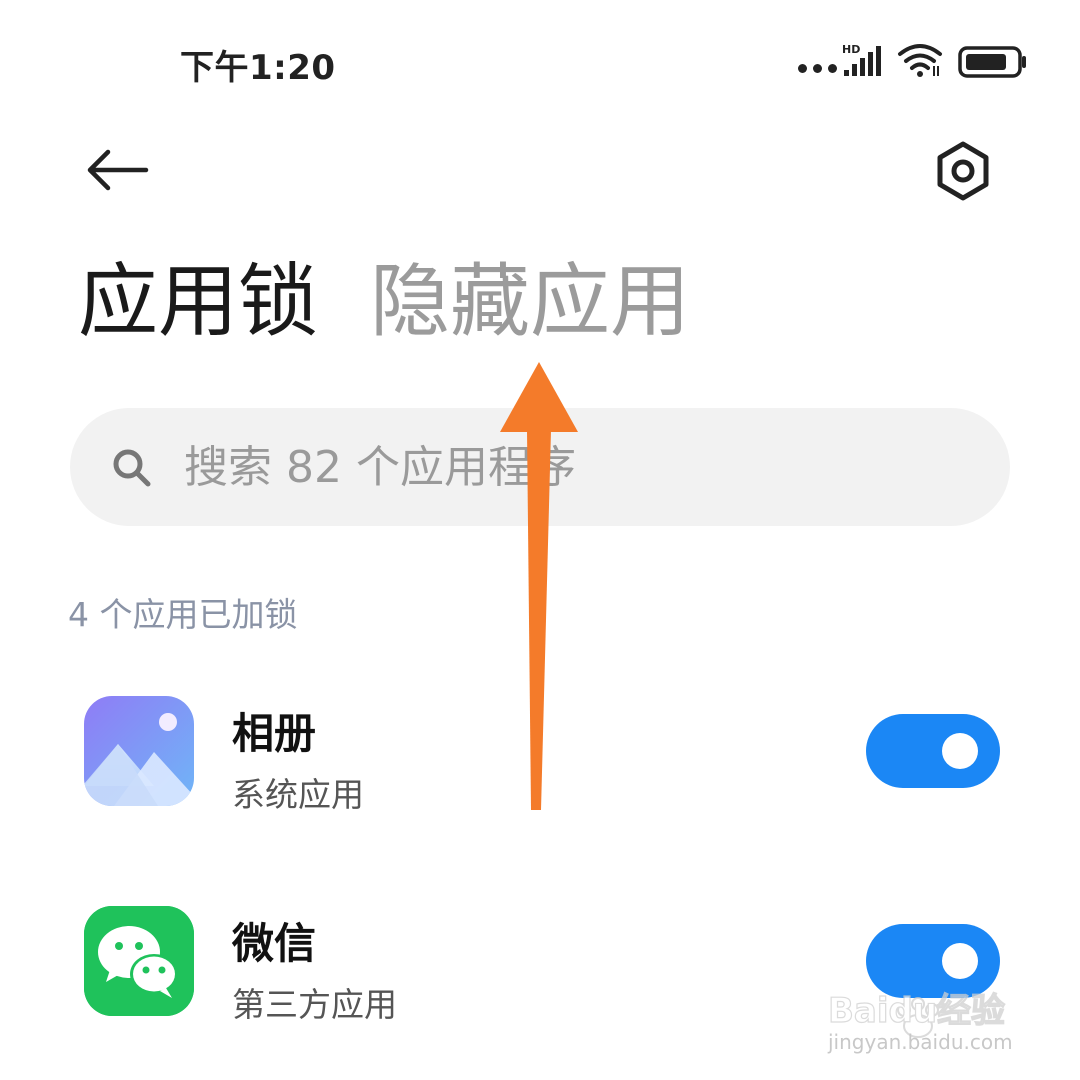 The height and width of the screenshot is (1080, 1080). Describe the element at coordinates (198, 302) in the screenshot. I see `tab-app-lock: 应用锁` at that location.